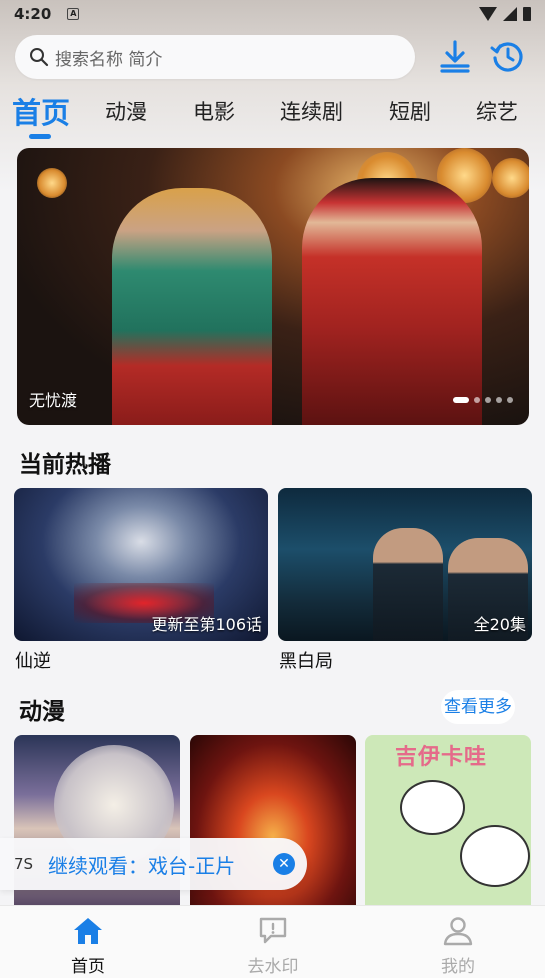  Describe the element at coordinates (273, 946) in the screenshot. I see `nav-watermark: 去水印` at that location.